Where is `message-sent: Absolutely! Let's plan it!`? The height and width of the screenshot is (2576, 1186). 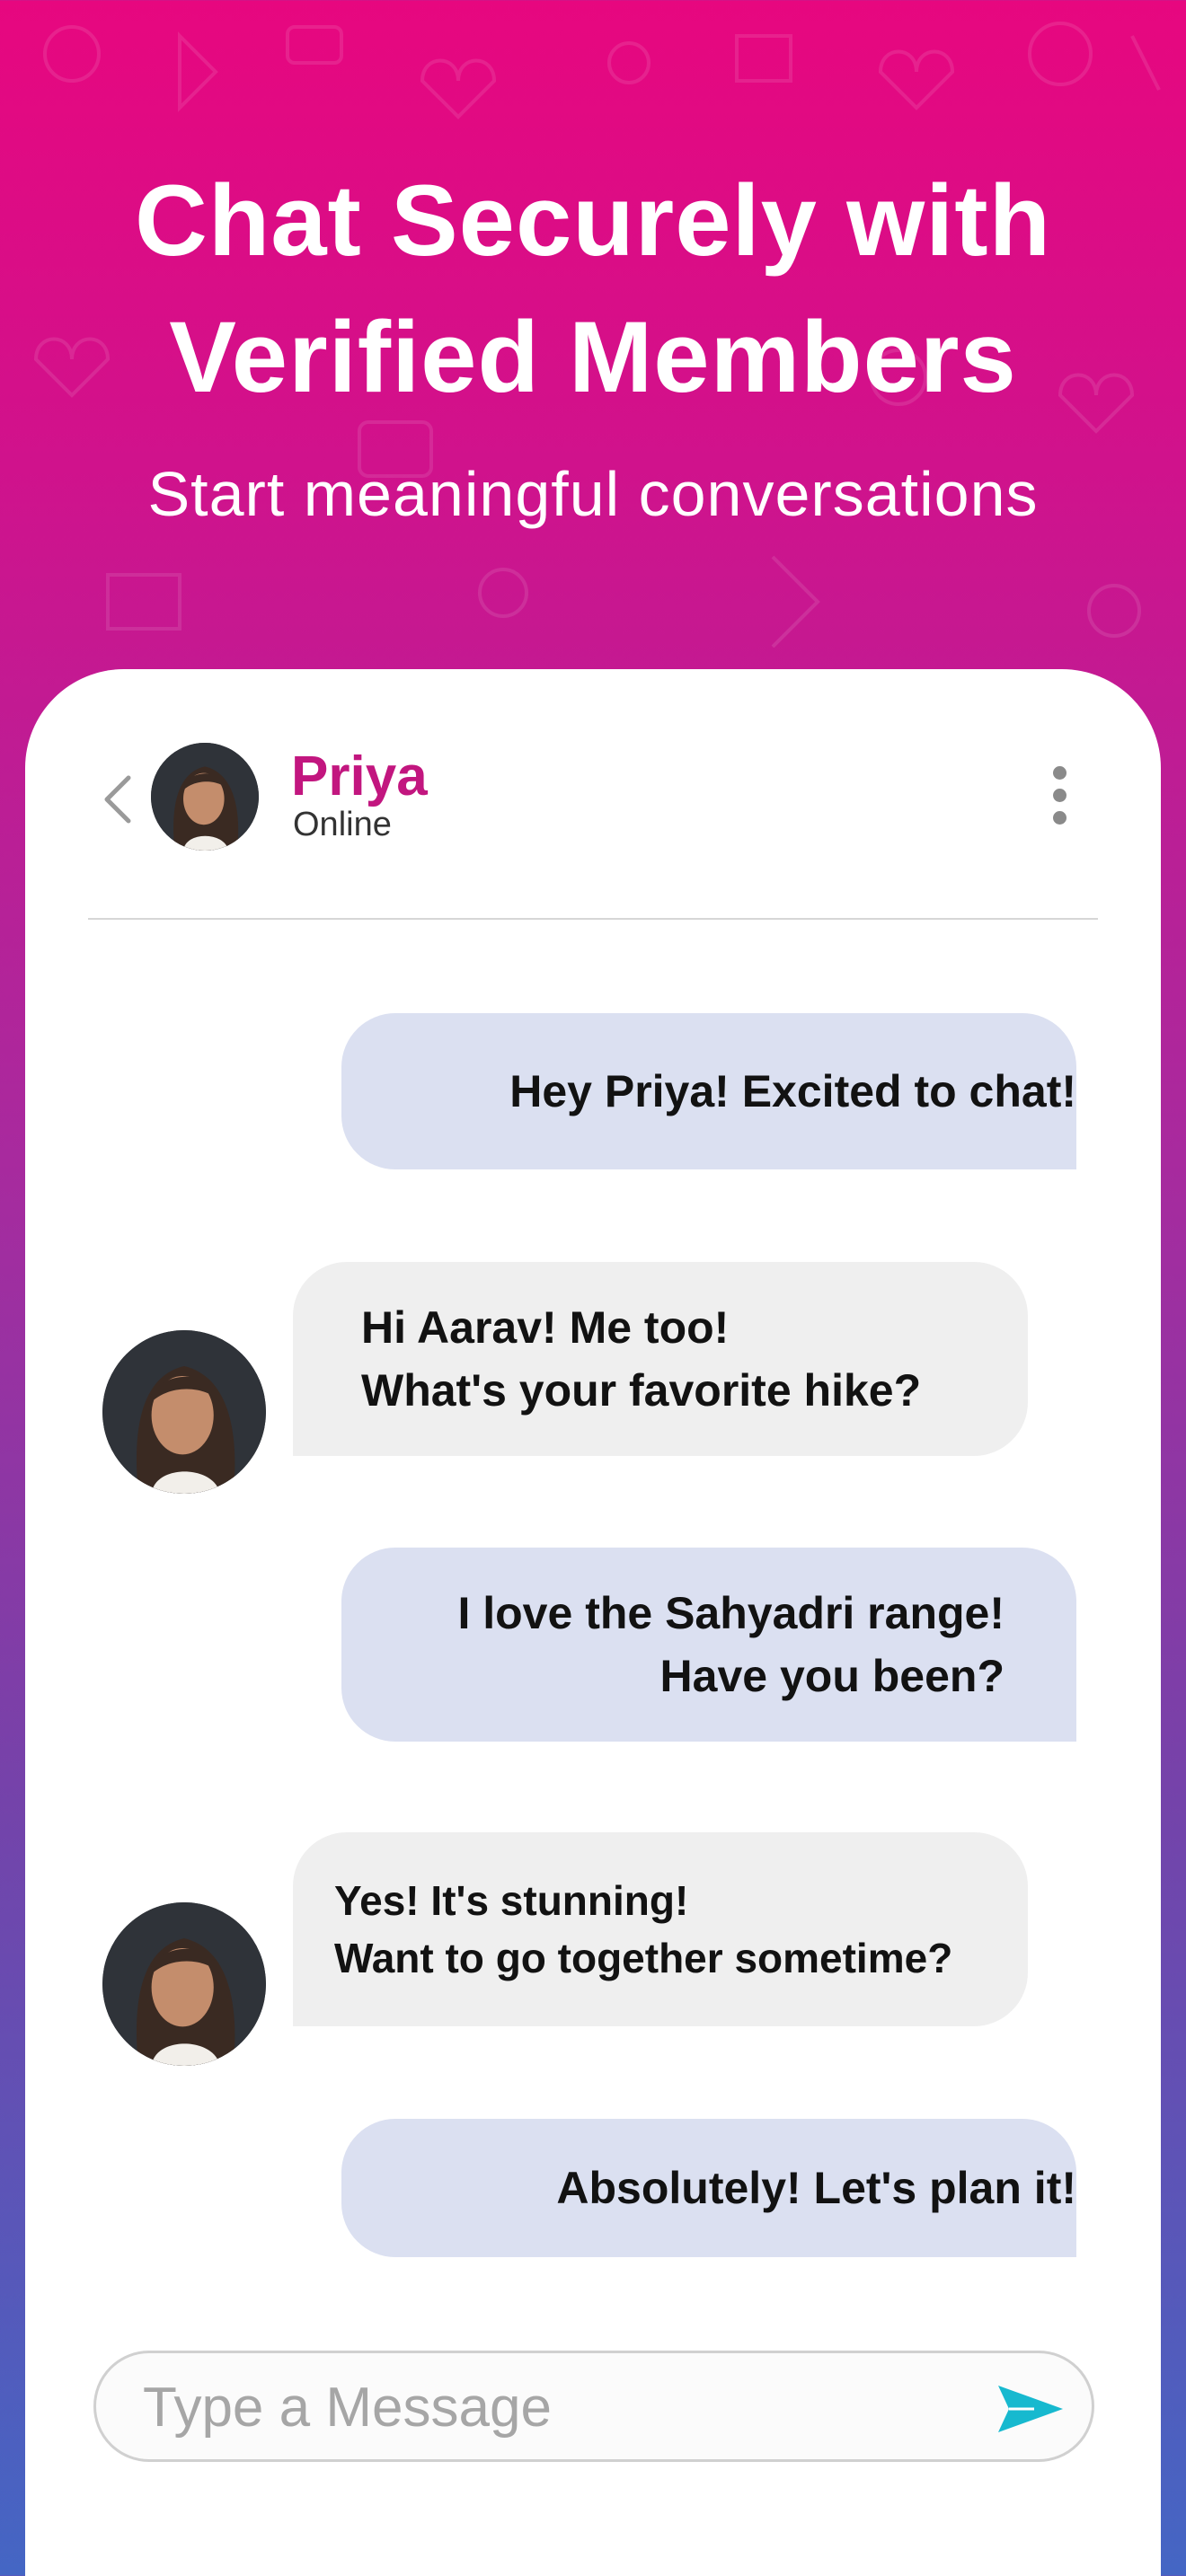
message-sent: Absolutely! Let's plan it! is located at coordinates (708, 2188).